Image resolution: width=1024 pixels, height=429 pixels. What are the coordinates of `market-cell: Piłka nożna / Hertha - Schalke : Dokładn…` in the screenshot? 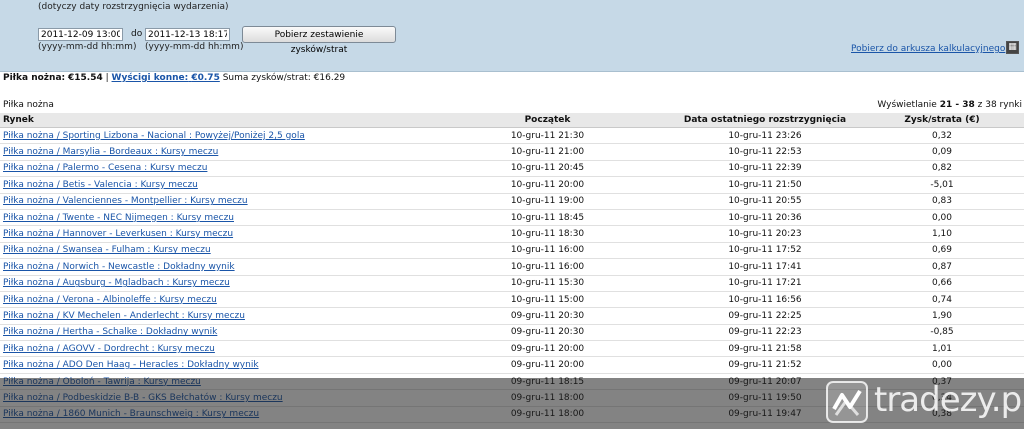 It's located at (212, 333).